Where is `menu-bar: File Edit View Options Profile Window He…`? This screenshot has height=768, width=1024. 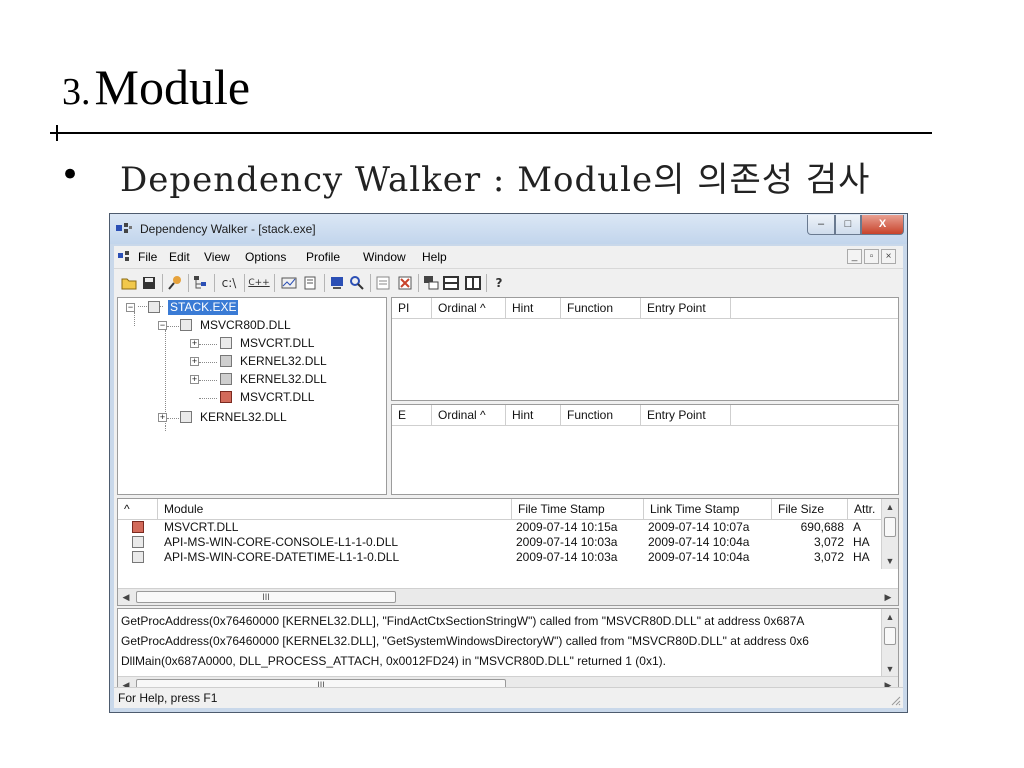
menu-bar: File Edit View Options Profile Window He… is located at coordinates (508, 257).